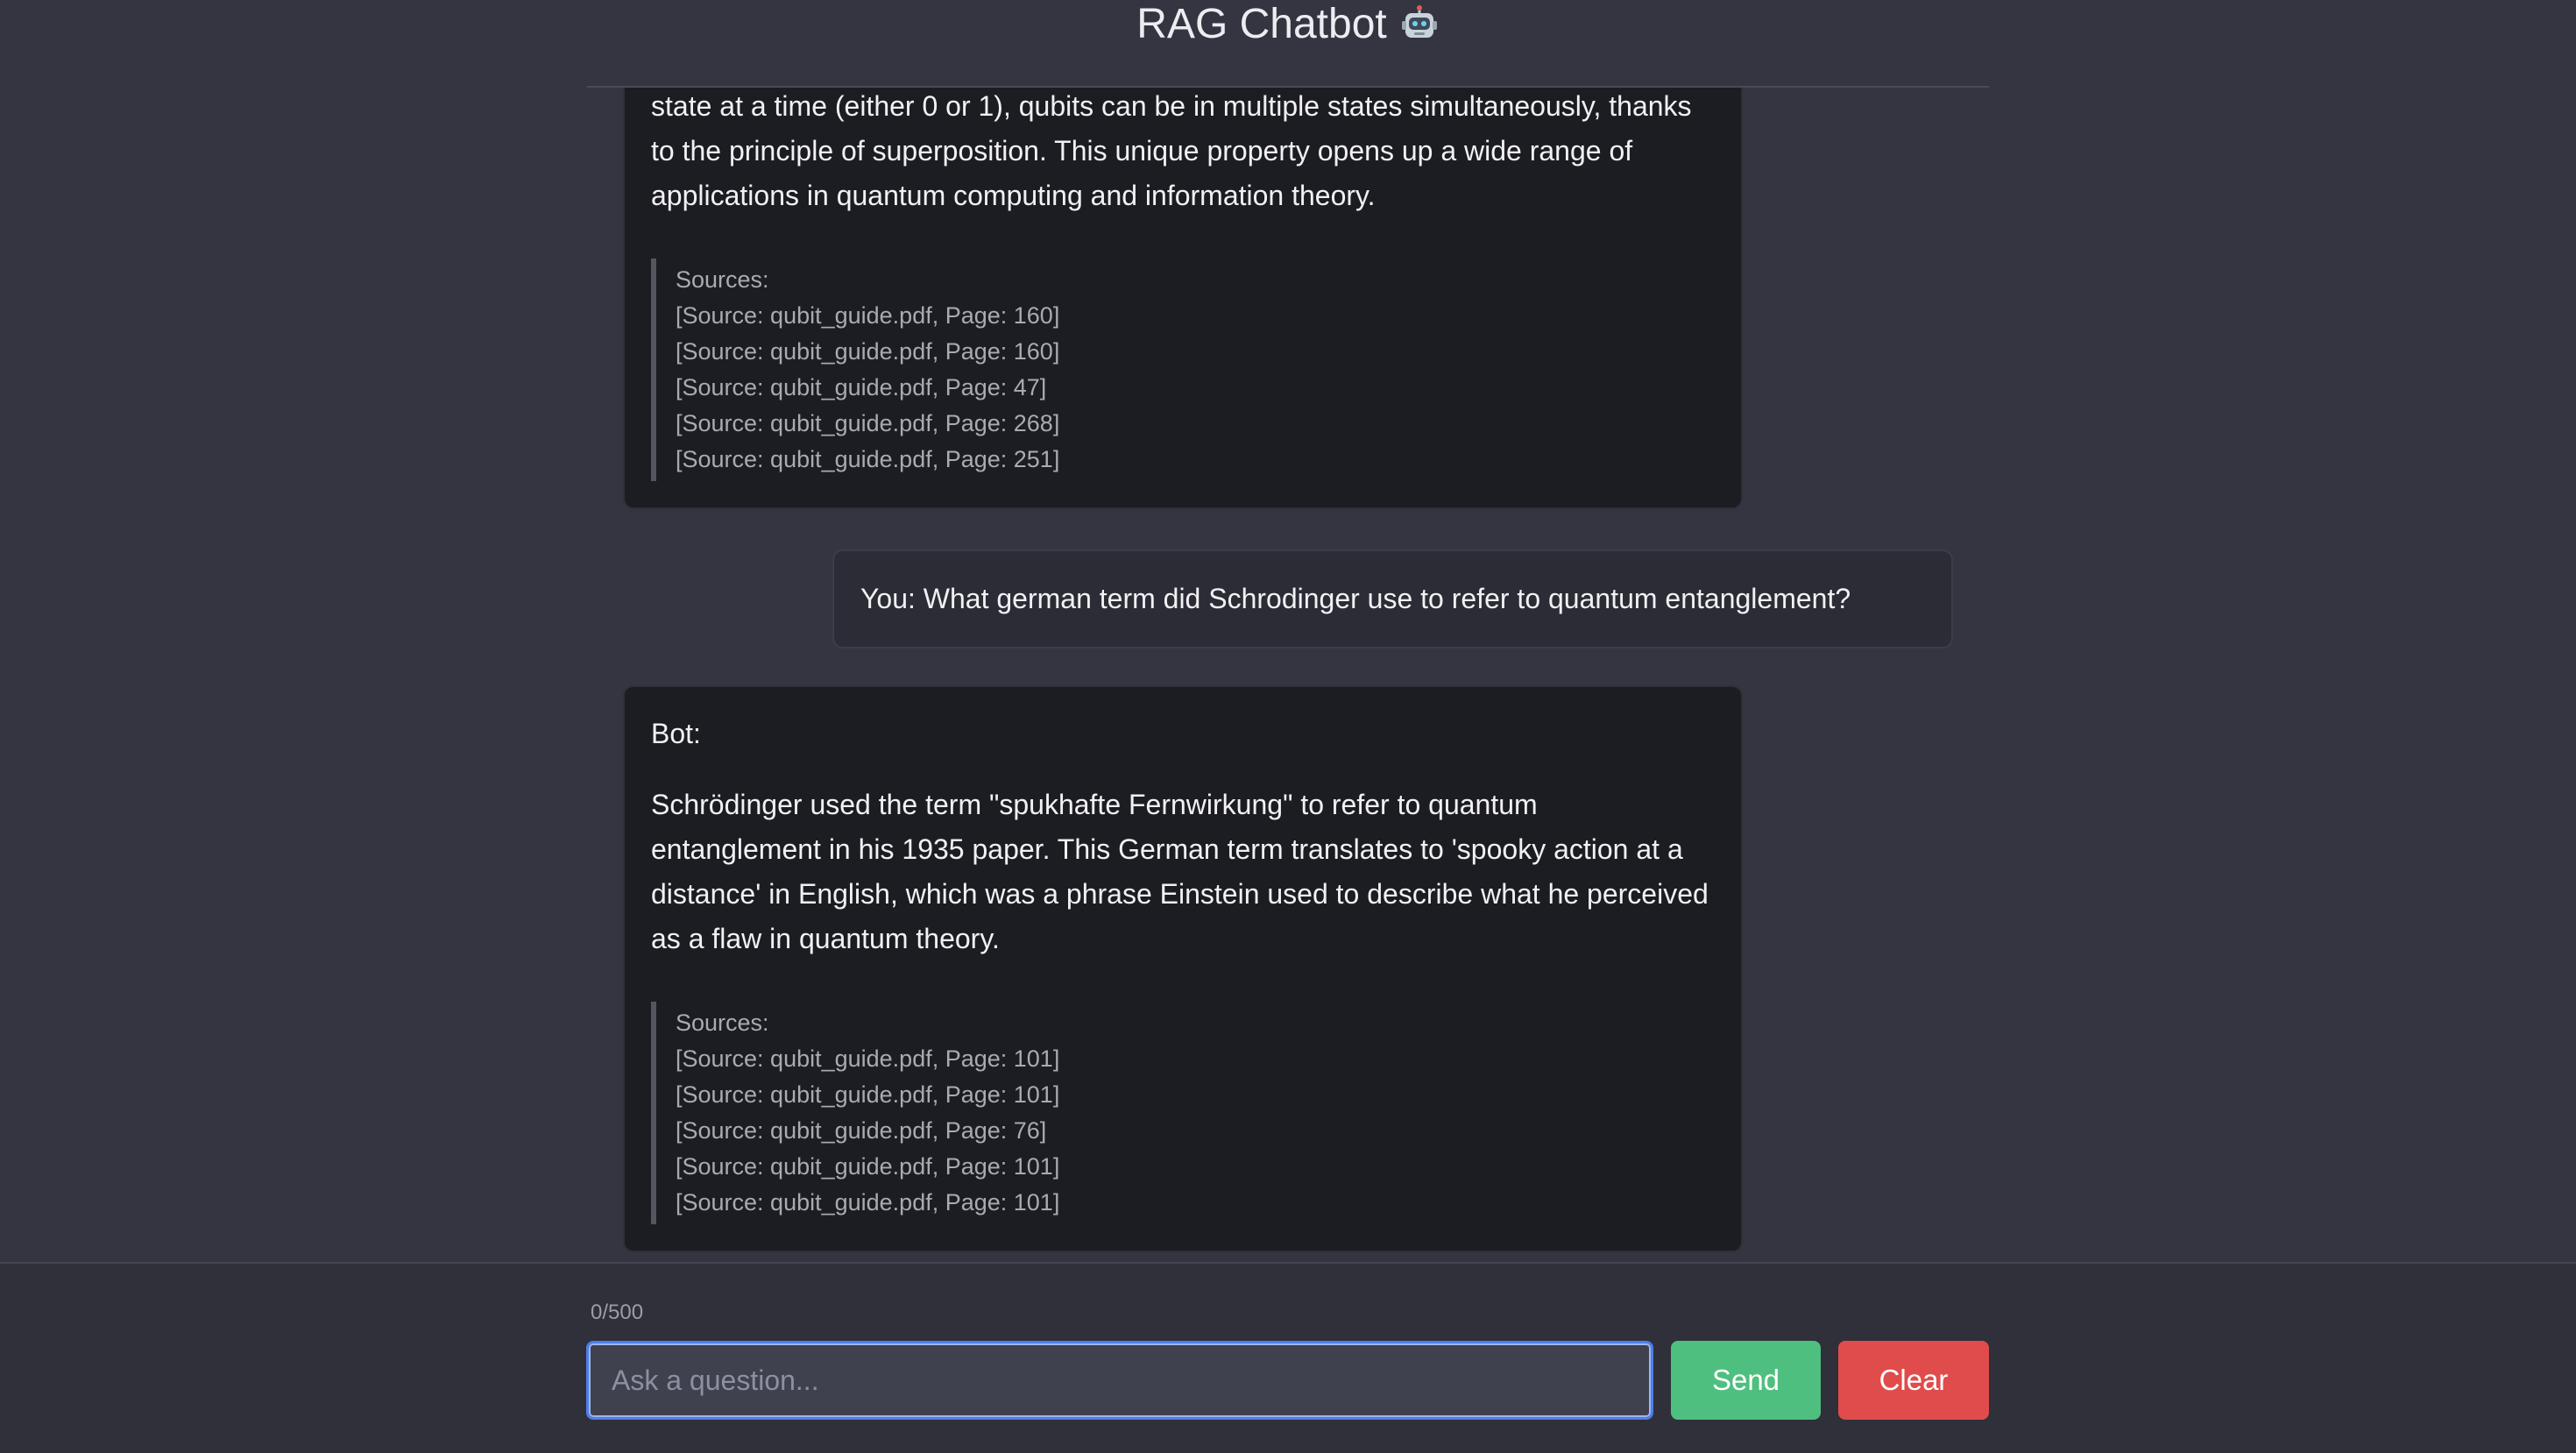  I want to click on question-input, so click(1120, 1380).